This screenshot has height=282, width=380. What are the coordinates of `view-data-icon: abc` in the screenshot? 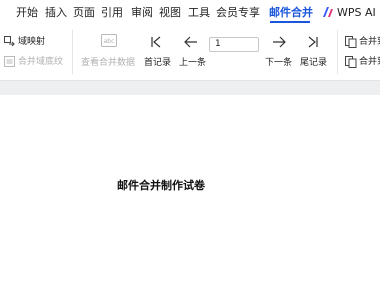 It's located at (109, 40).